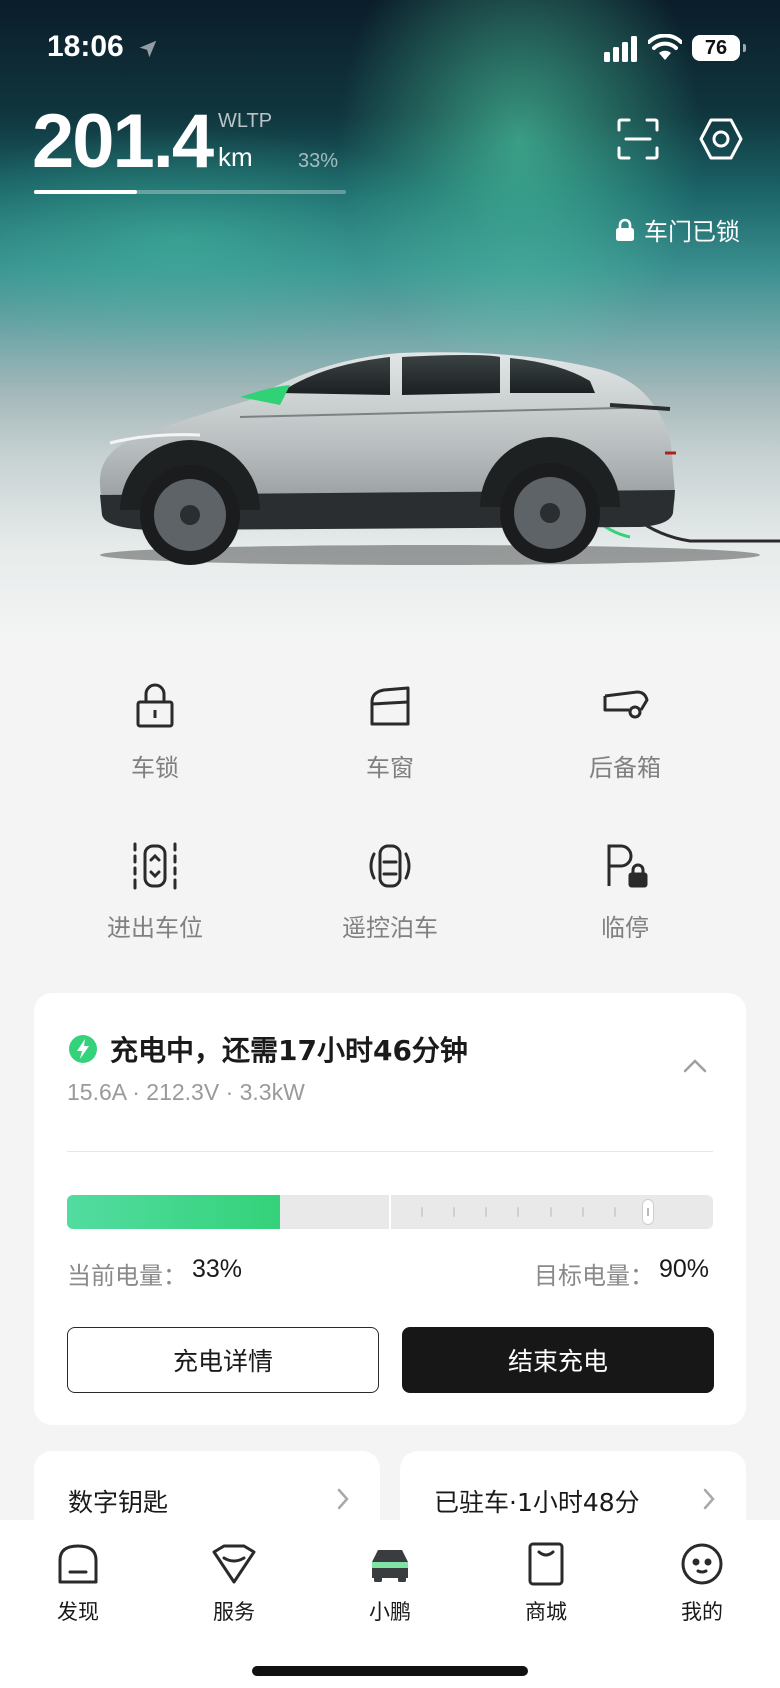  What do you see at coordinates (390, 1151) in the screenshot?
I see `divider` at bounding box center [390, 1151].